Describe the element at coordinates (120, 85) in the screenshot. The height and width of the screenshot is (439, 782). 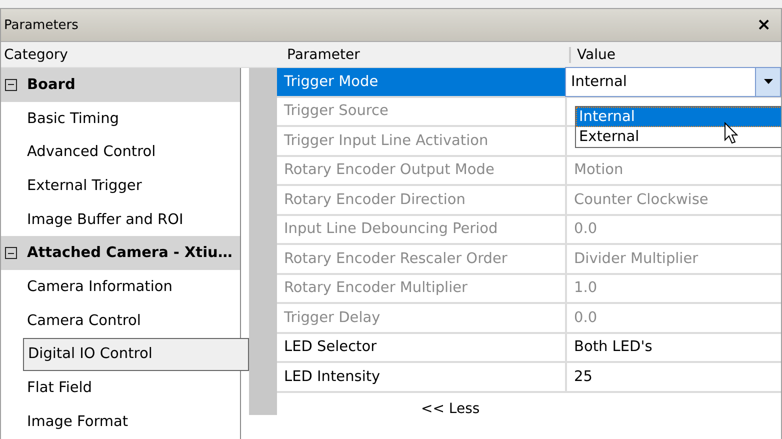
I see `category-group: Board` at that location.